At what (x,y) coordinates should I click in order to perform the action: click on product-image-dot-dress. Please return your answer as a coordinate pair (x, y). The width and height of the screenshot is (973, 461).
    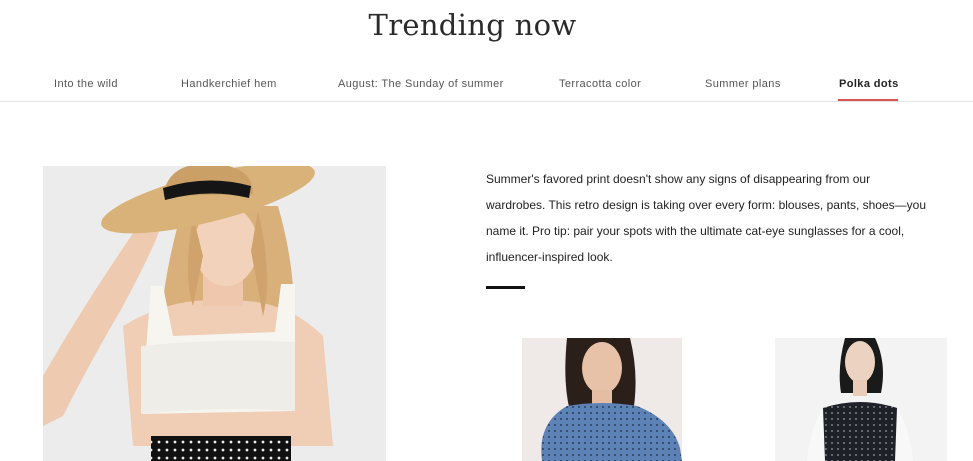
    Looking at the image, I should click on (861, 399).